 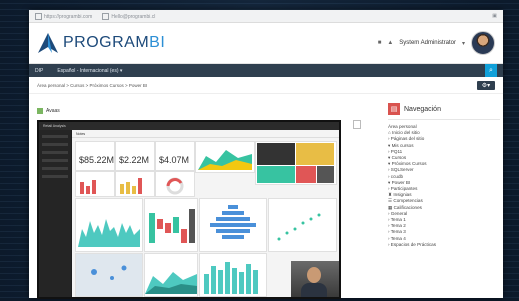 What do you see at coordinates (491, 70) in the screenshot?
I see `search-icon: ⌕` at bounding box center [491, 70].